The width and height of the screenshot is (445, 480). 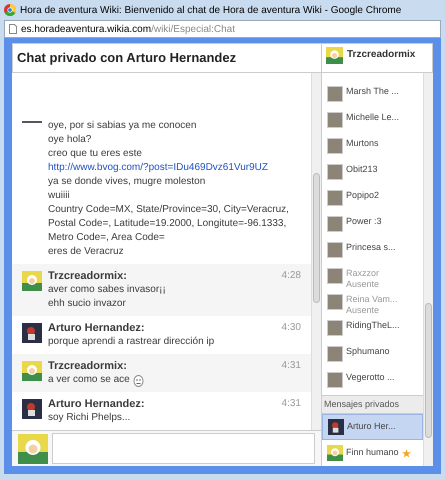 I want to click on private-messages-heading: Mensajes privados, so click(x=372, y=404).